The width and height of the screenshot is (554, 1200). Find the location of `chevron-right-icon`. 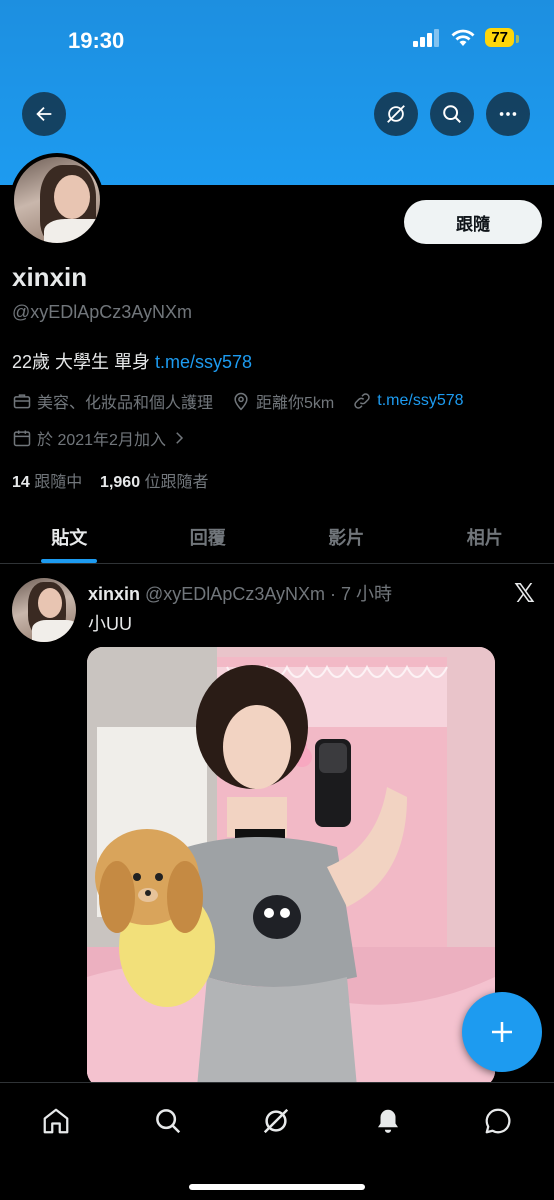

chevron-right-icon is located at coordinates (180, 438).